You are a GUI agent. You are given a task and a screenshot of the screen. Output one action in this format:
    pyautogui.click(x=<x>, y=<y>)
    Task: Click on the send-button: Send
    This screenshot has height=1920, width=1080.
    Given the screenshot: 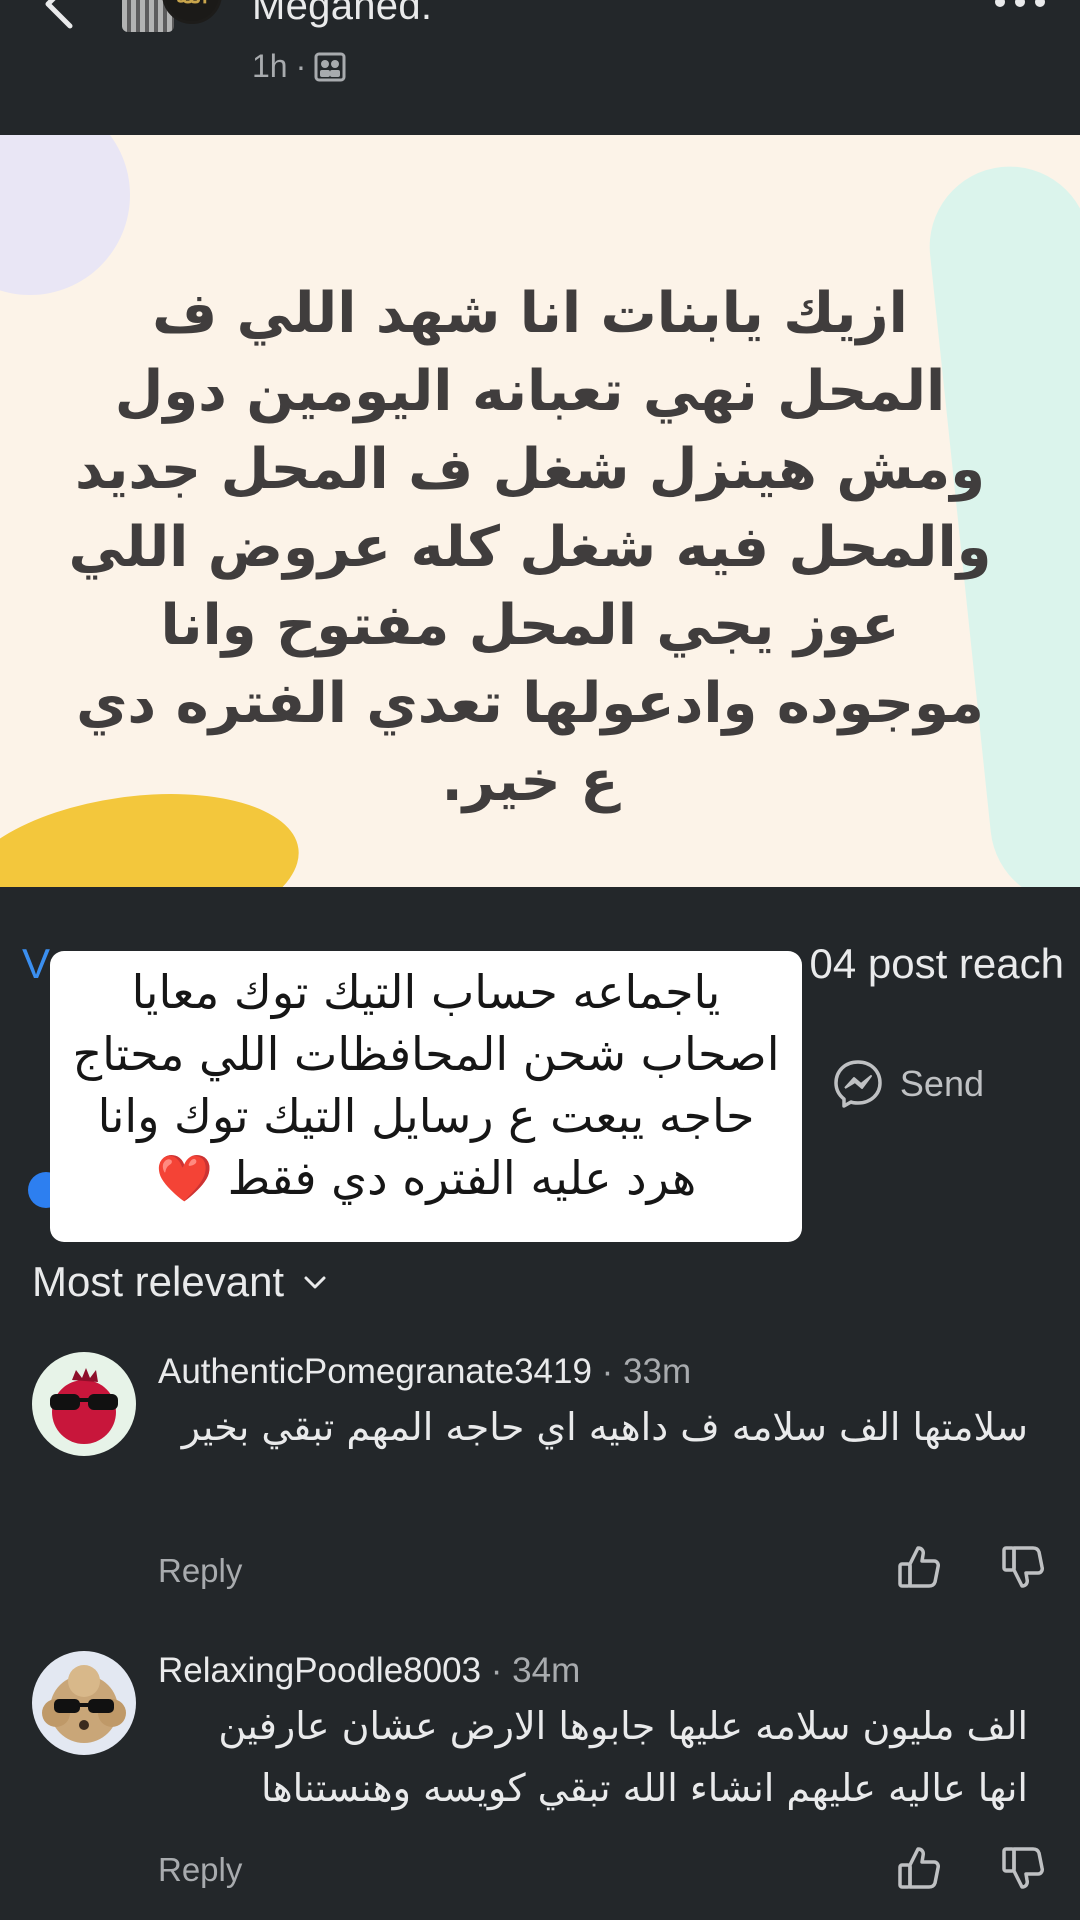 What is the action you would take?
    pyautogui.click(x=908, y=1084)
    